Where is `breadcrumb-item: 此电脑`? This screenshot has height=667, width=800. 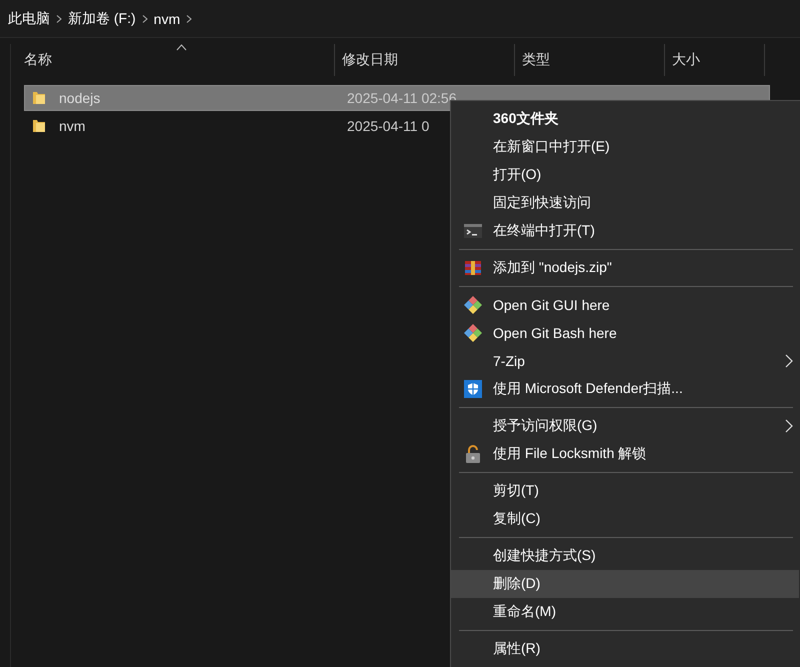
breadcrumb-item: 此电脑 is located at coordinates (29, 19).